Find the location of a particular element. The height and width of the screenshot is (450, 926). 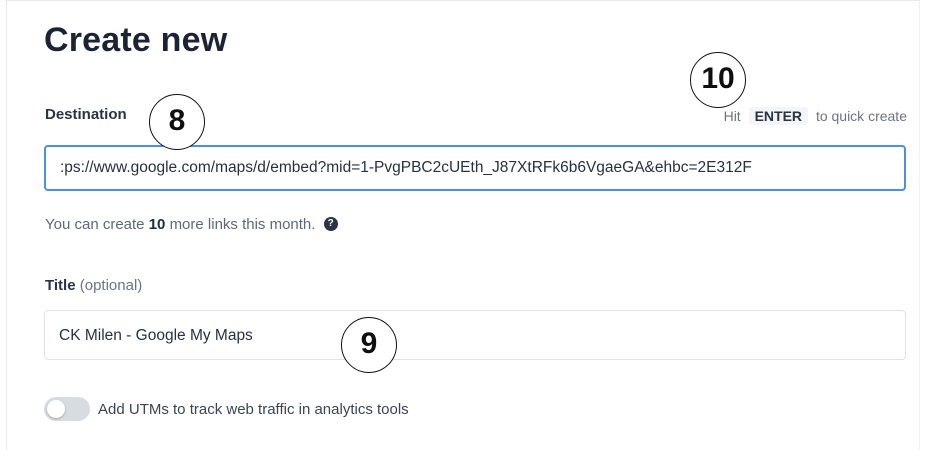

enter-key-badge: ENTER is located at coordinates (778, 116).